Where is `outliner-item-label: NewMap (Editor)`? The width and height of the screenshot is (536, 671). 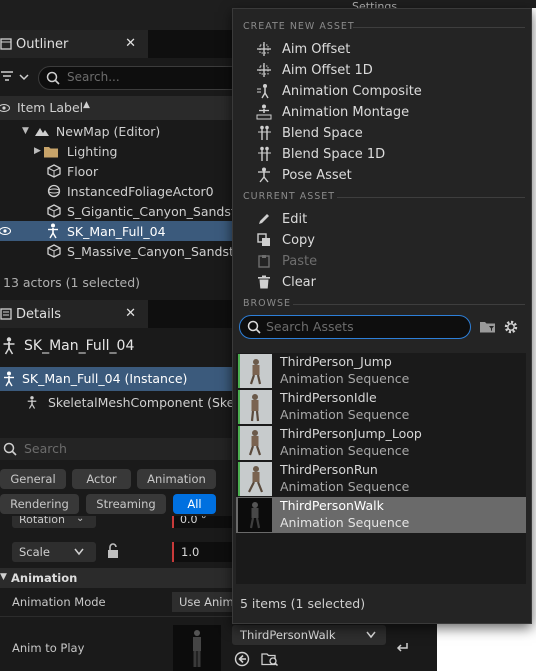
outliner-item-label: NewMap (Editor) is located at coordinates (108, 131).